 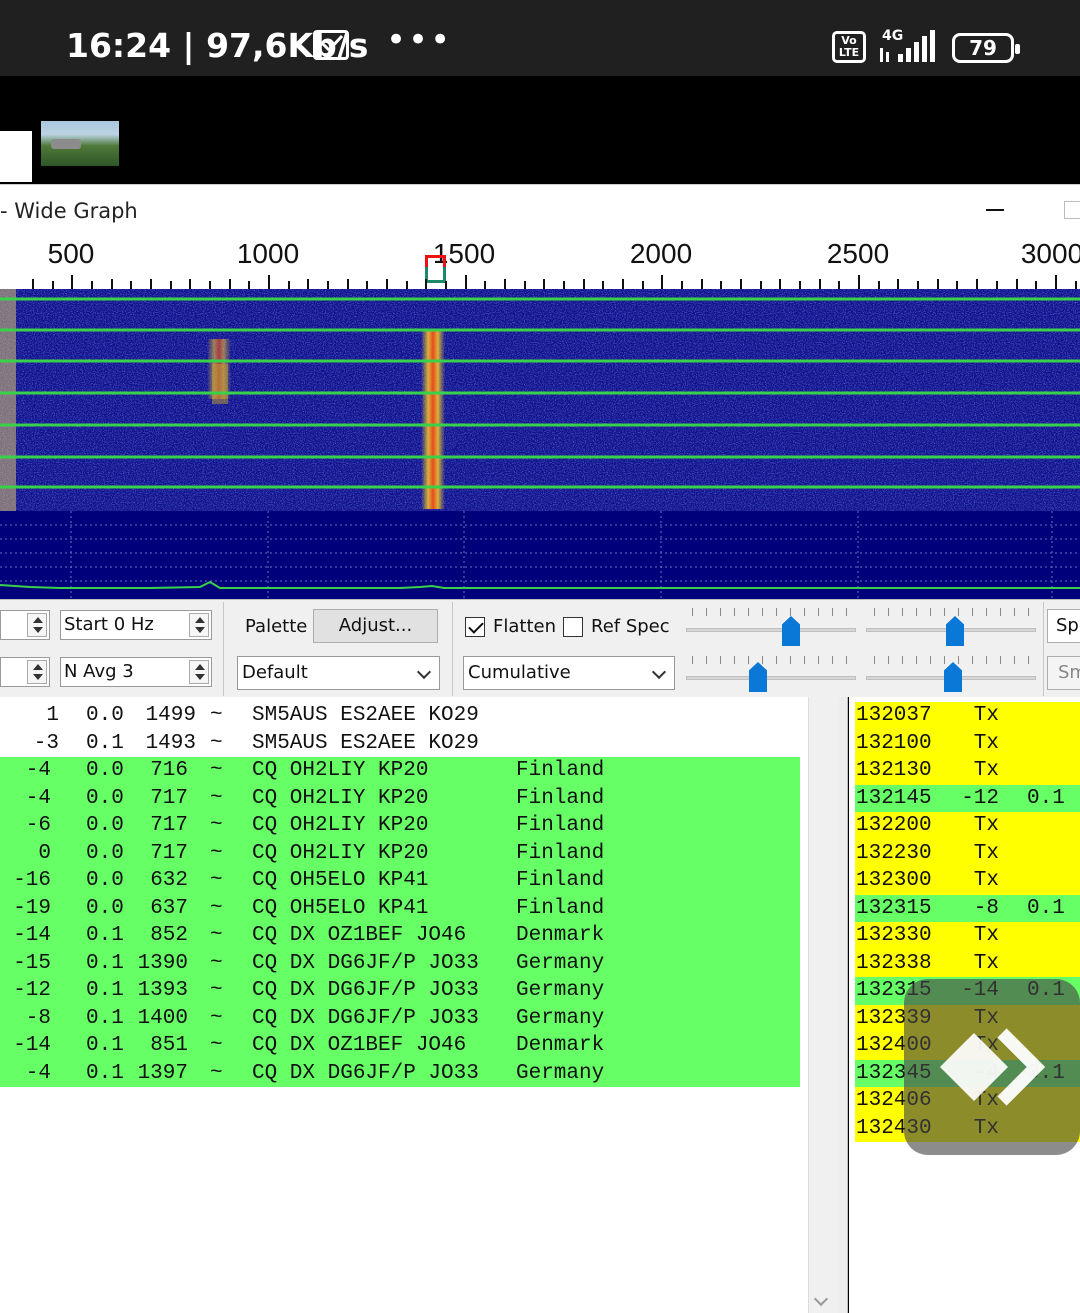 What do you see at coordinates (967, 826) in the screenshot?
I see `rx-frequency-row: 132200 Tx` at bounding box center [967, 826].